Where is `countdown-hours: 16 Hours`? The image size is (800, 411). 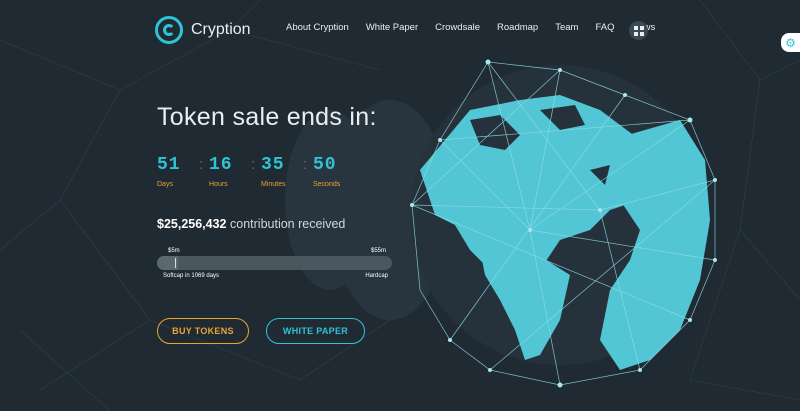
countdown-hours: 16 Hours is located at coordinates (230, 171).